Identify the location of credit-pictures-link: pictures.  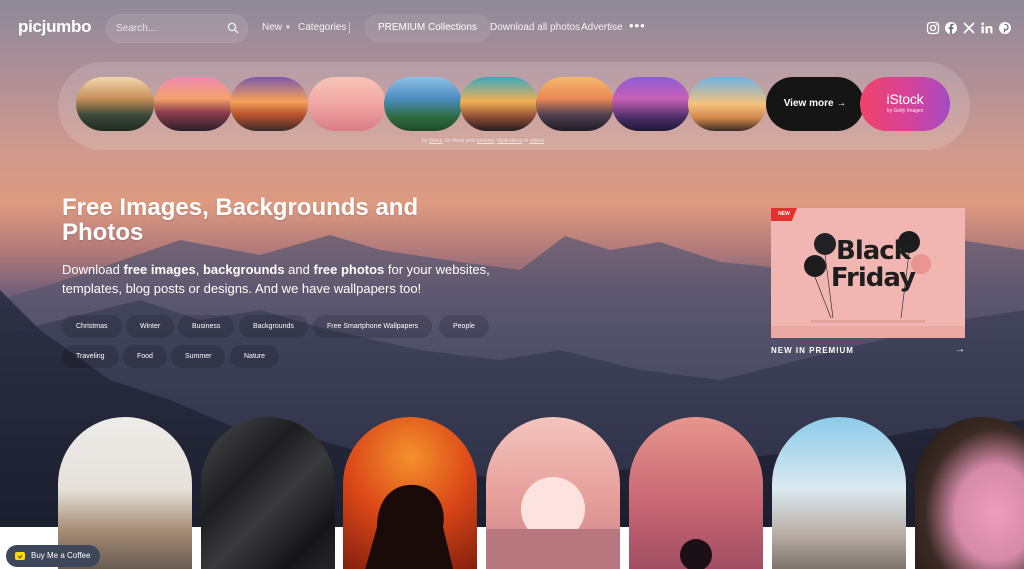
(486, 141).